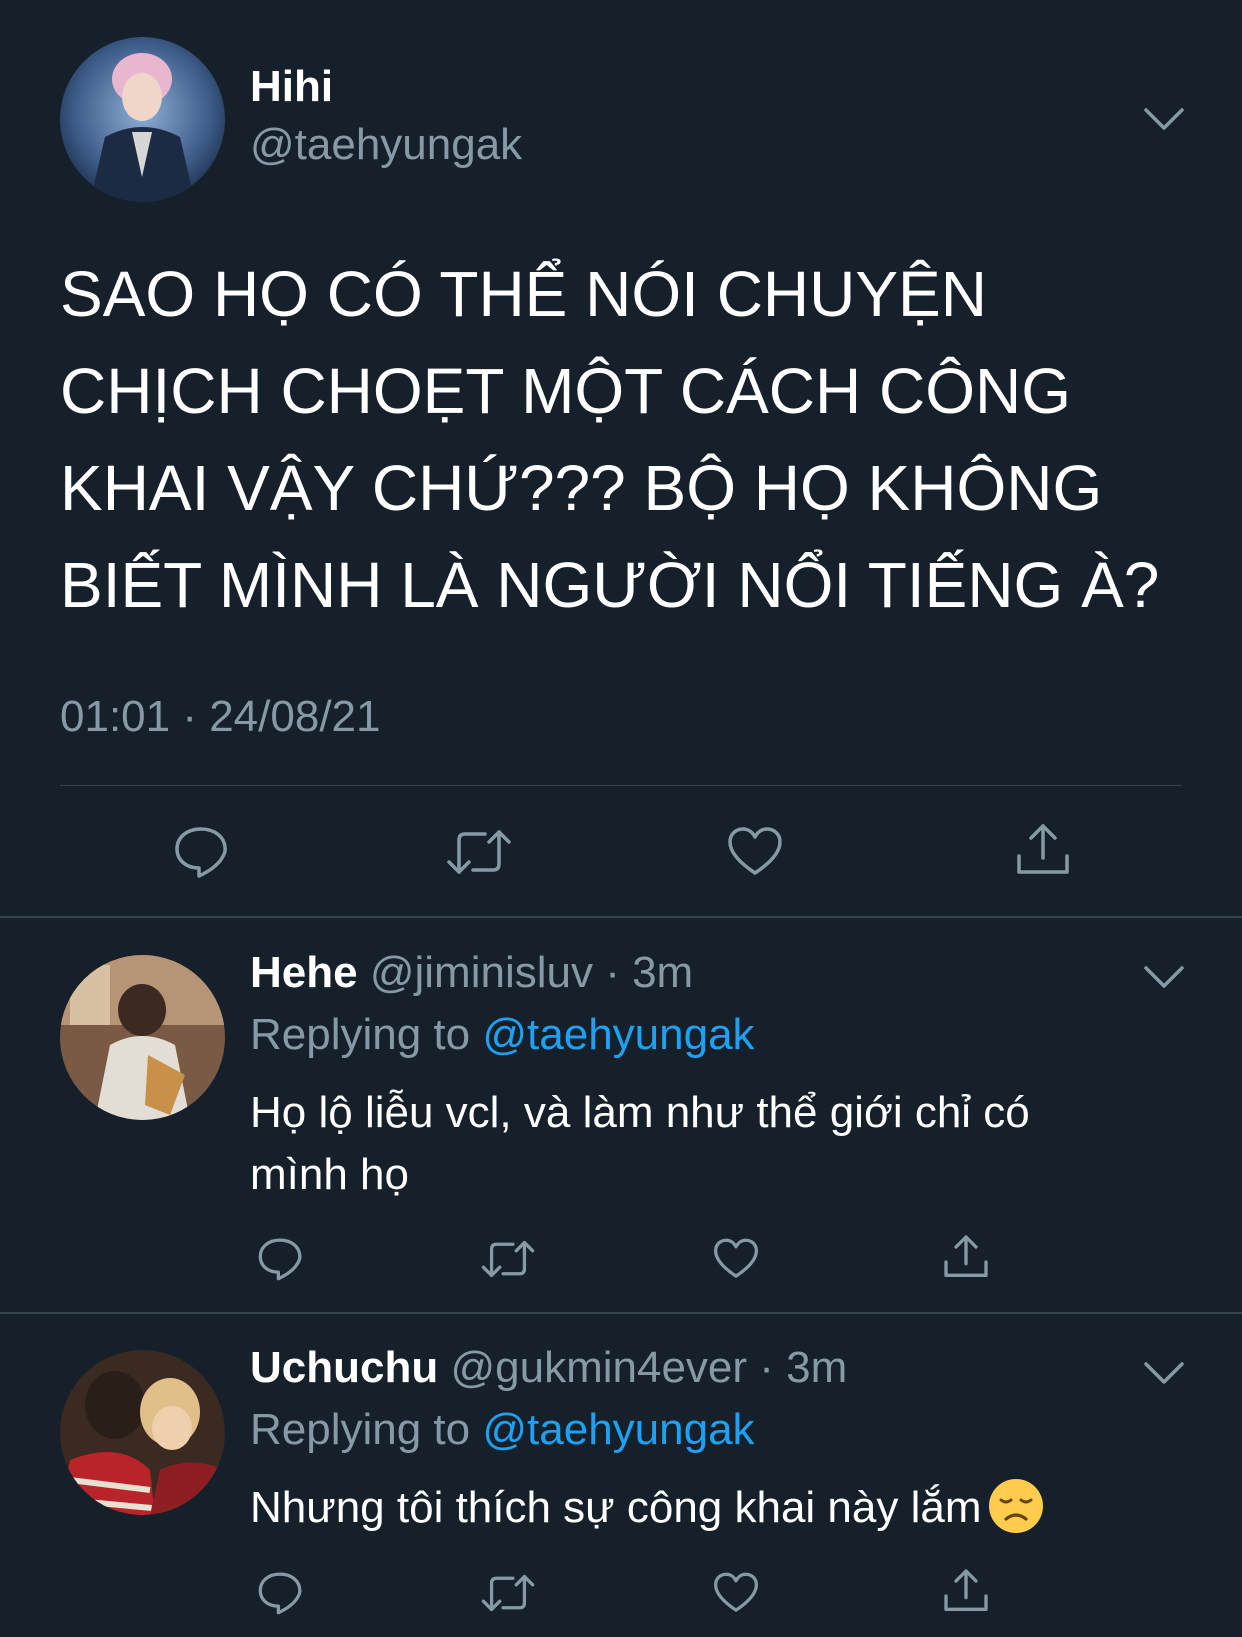  What do you see at coordinates (481, 972) in the screenshot?
I see `reply-author-handle: @jiminisluv` at bounding box center [481, 972].